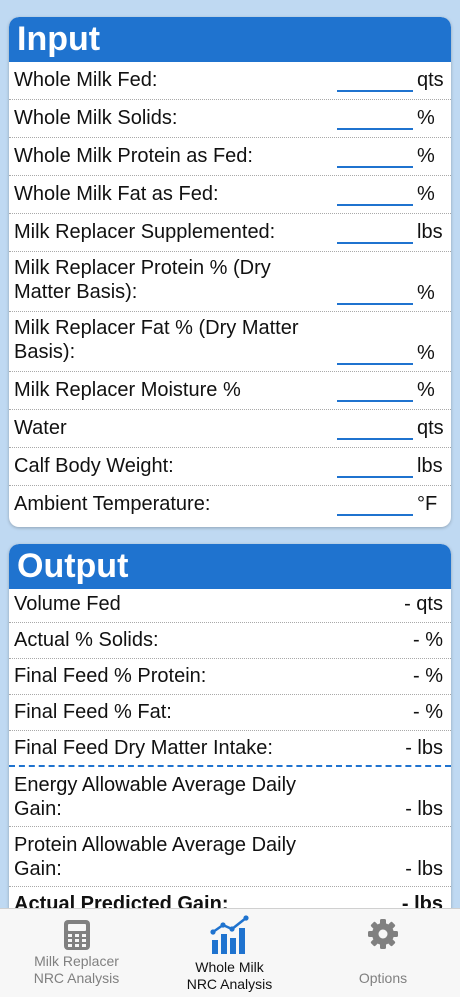 This screenshot has width=460, height=997. What do you see at coordinates (375, 231) in the screenshot?
I see `milk-replacer-supplemented-field` at bounding box center [375, 231].